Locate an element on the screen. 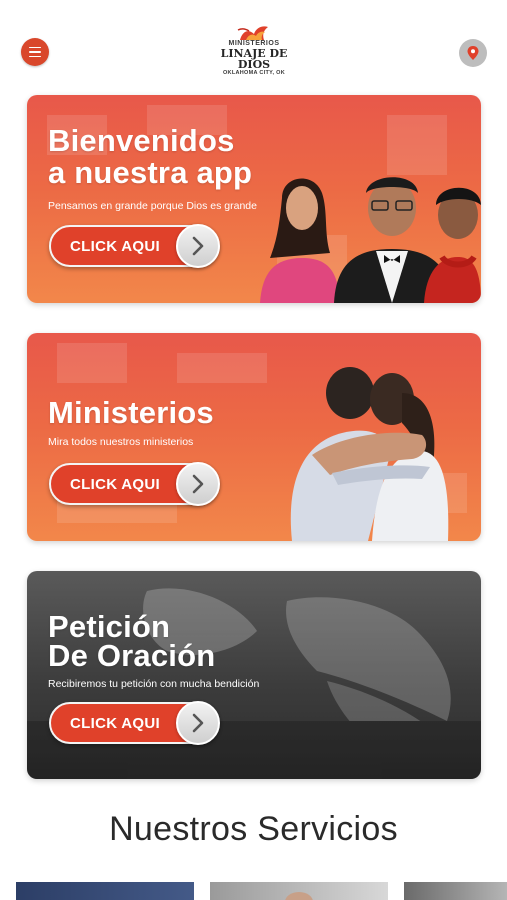  card-title-line-2: a nuestra app is located at coordinates (150, 172).